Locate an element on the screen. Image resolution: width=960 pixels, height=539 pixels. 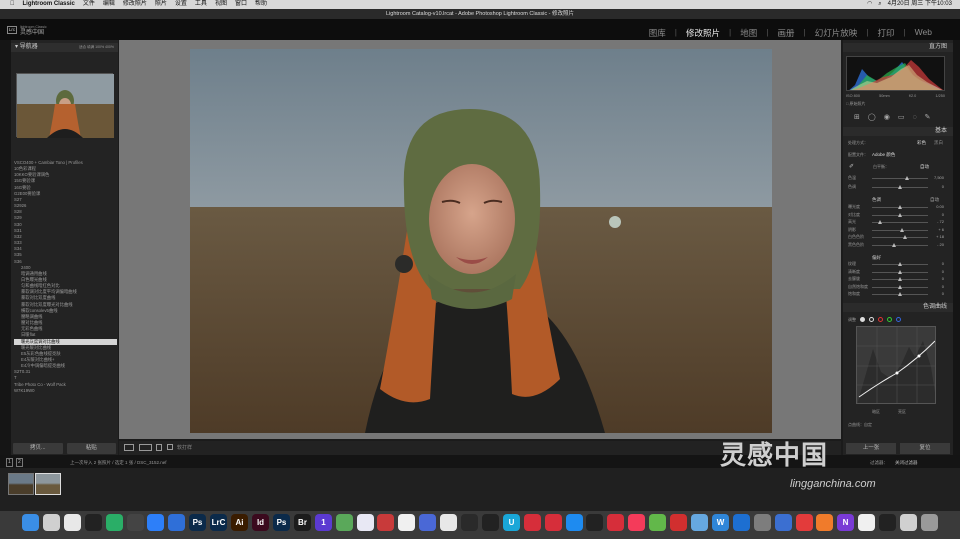
navigator-header: ▾ 导航器 适合 填满 100% 400% is located at coordinates (64, 47).